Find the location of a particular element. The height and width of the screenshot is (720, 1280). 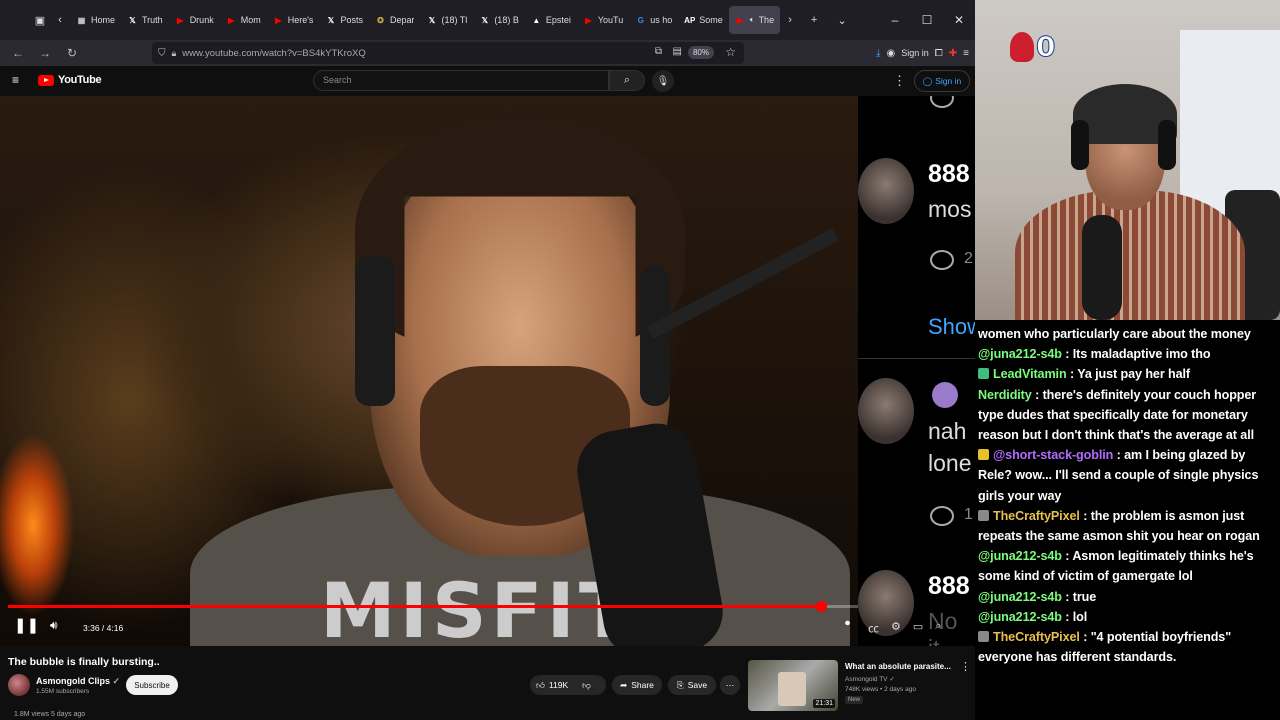

extensions-icon: ⧠ is located at coordinates (939, 53).